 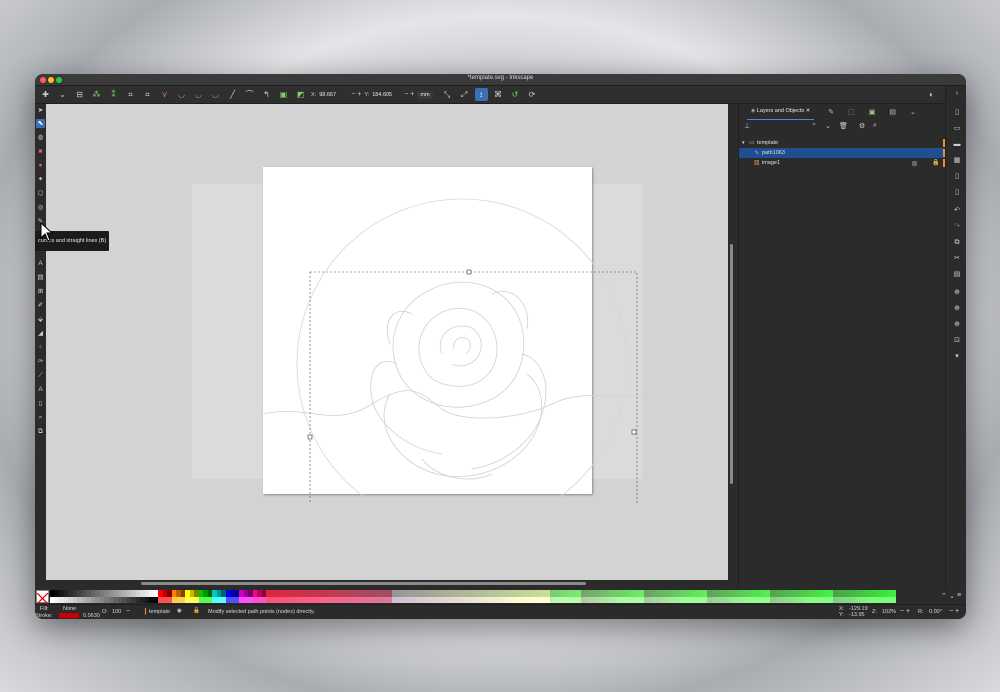 I want to click on panel-chevron-icon: ‹, so click(x=957, y=94).